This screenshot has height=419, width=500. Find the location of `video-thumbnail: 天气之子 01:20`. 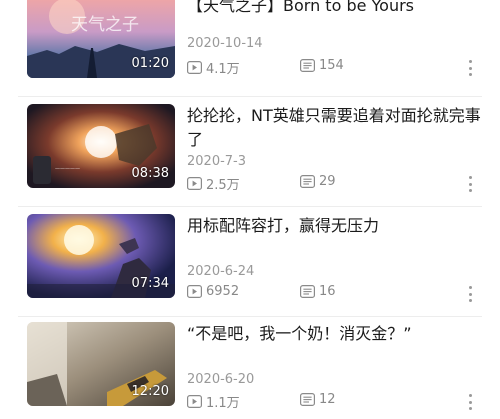

video-thumbnail: 天气之子 01:20 is located at coordinates (101, 39).